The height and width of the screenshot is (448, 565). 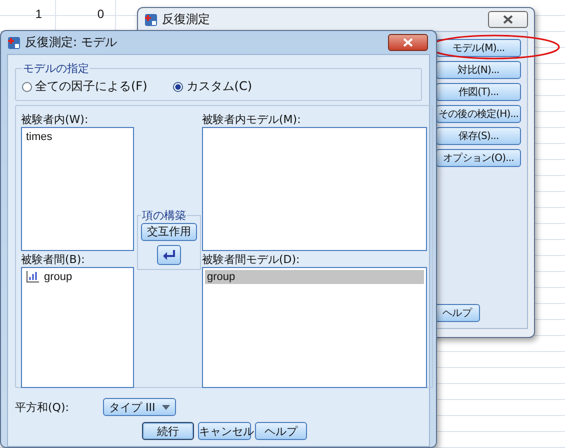 I want to click on arrow-icon, so click(x=169, y=255).